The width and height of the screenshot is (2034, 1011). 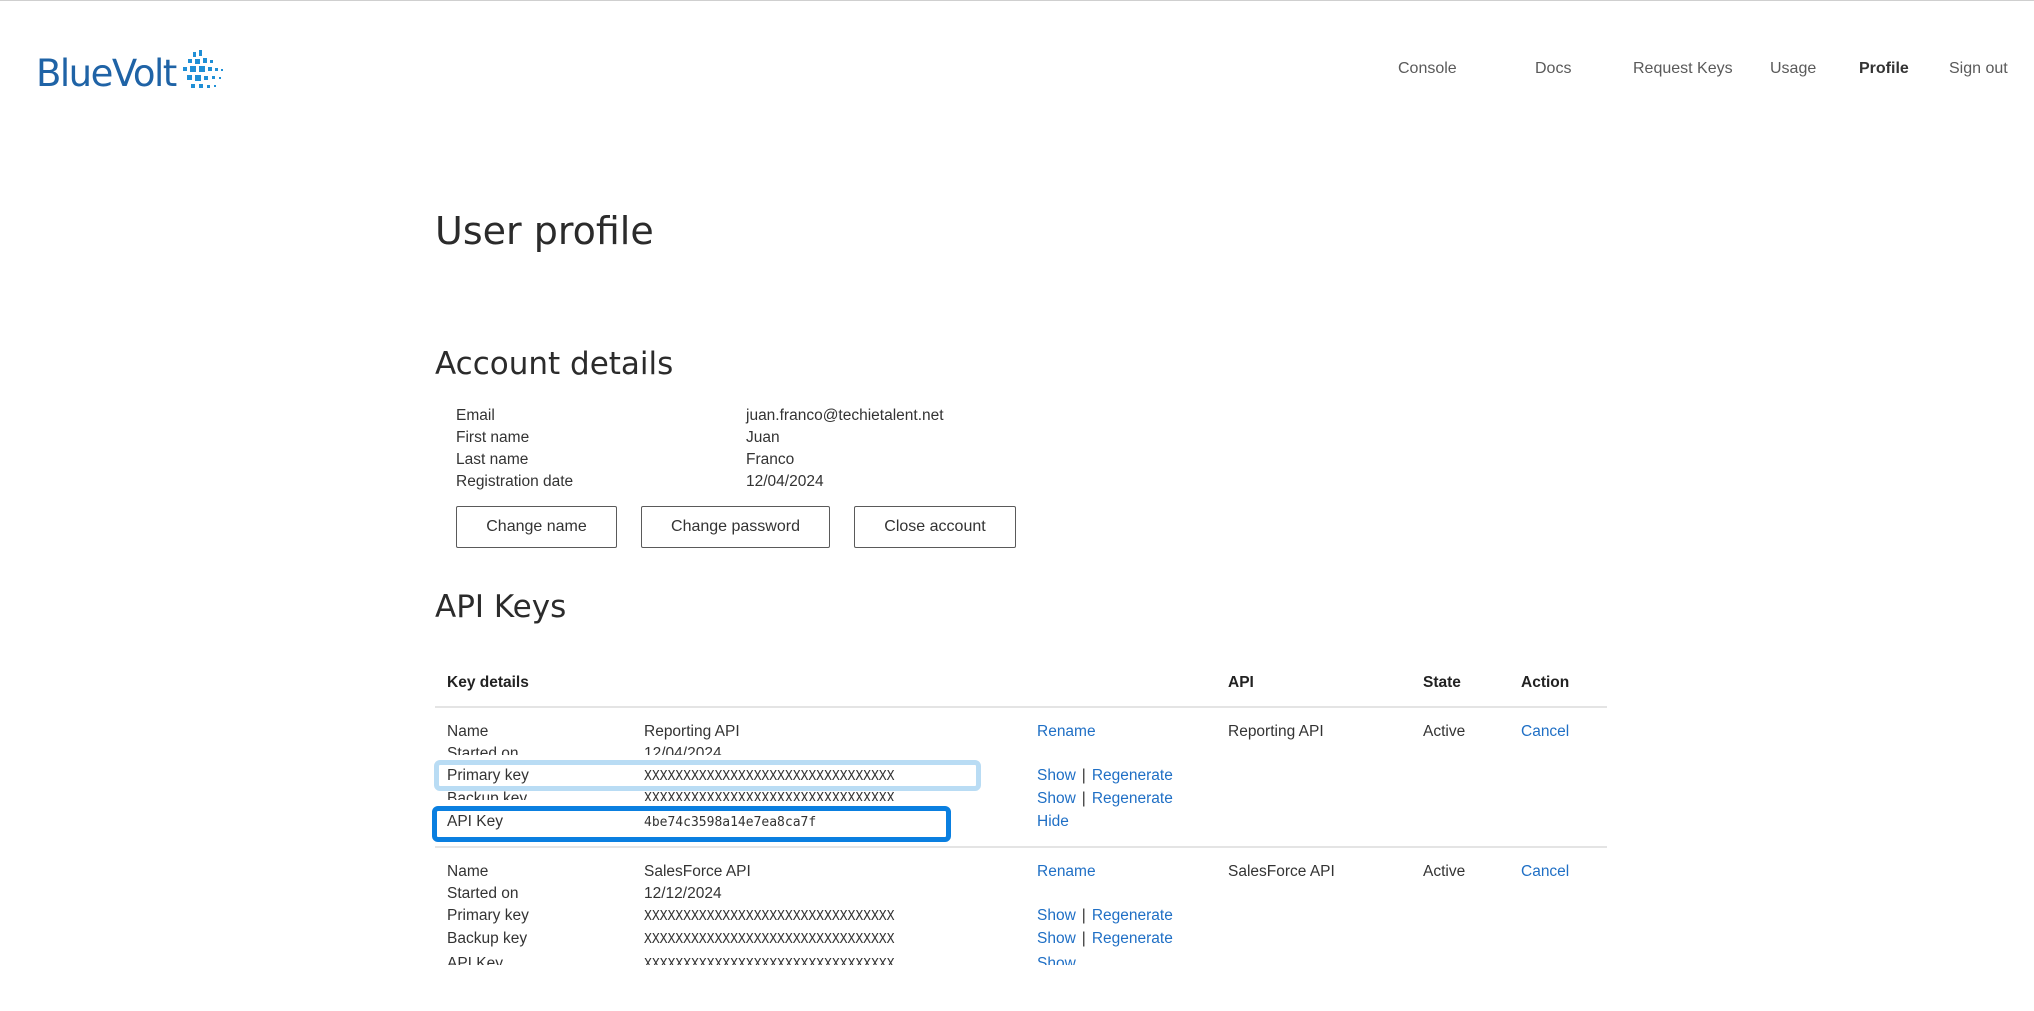 What do you see at coordinates (1021, 847) in the screenshot?
I see `row-divider` at bounding box center [1021, 847].